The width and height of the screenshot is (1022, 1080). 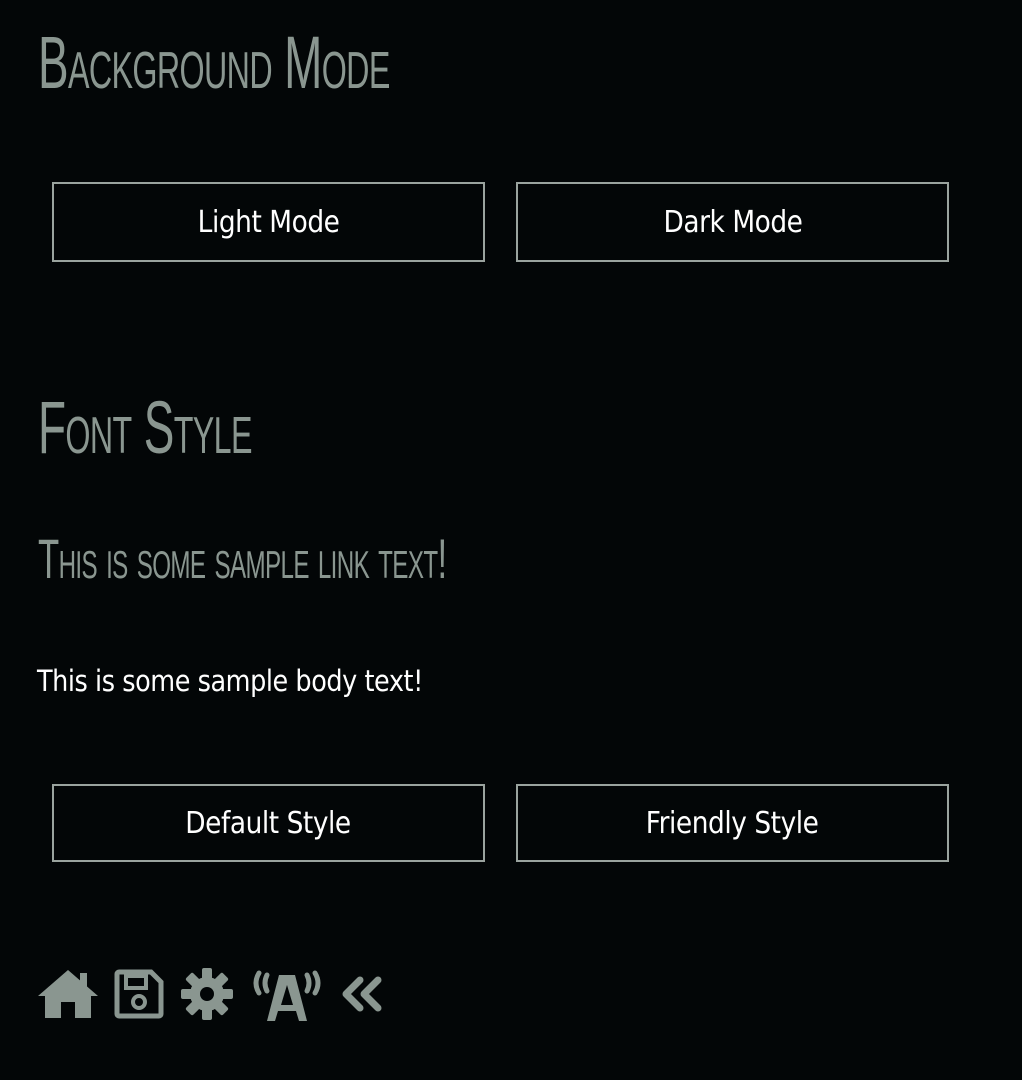 I want to click on home-icon, so click(x=68, y=994).